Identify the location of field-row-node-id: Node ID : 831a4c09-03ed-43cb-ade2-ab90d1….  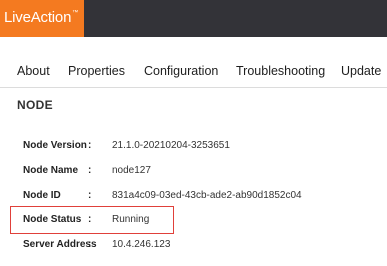
(193, 198).